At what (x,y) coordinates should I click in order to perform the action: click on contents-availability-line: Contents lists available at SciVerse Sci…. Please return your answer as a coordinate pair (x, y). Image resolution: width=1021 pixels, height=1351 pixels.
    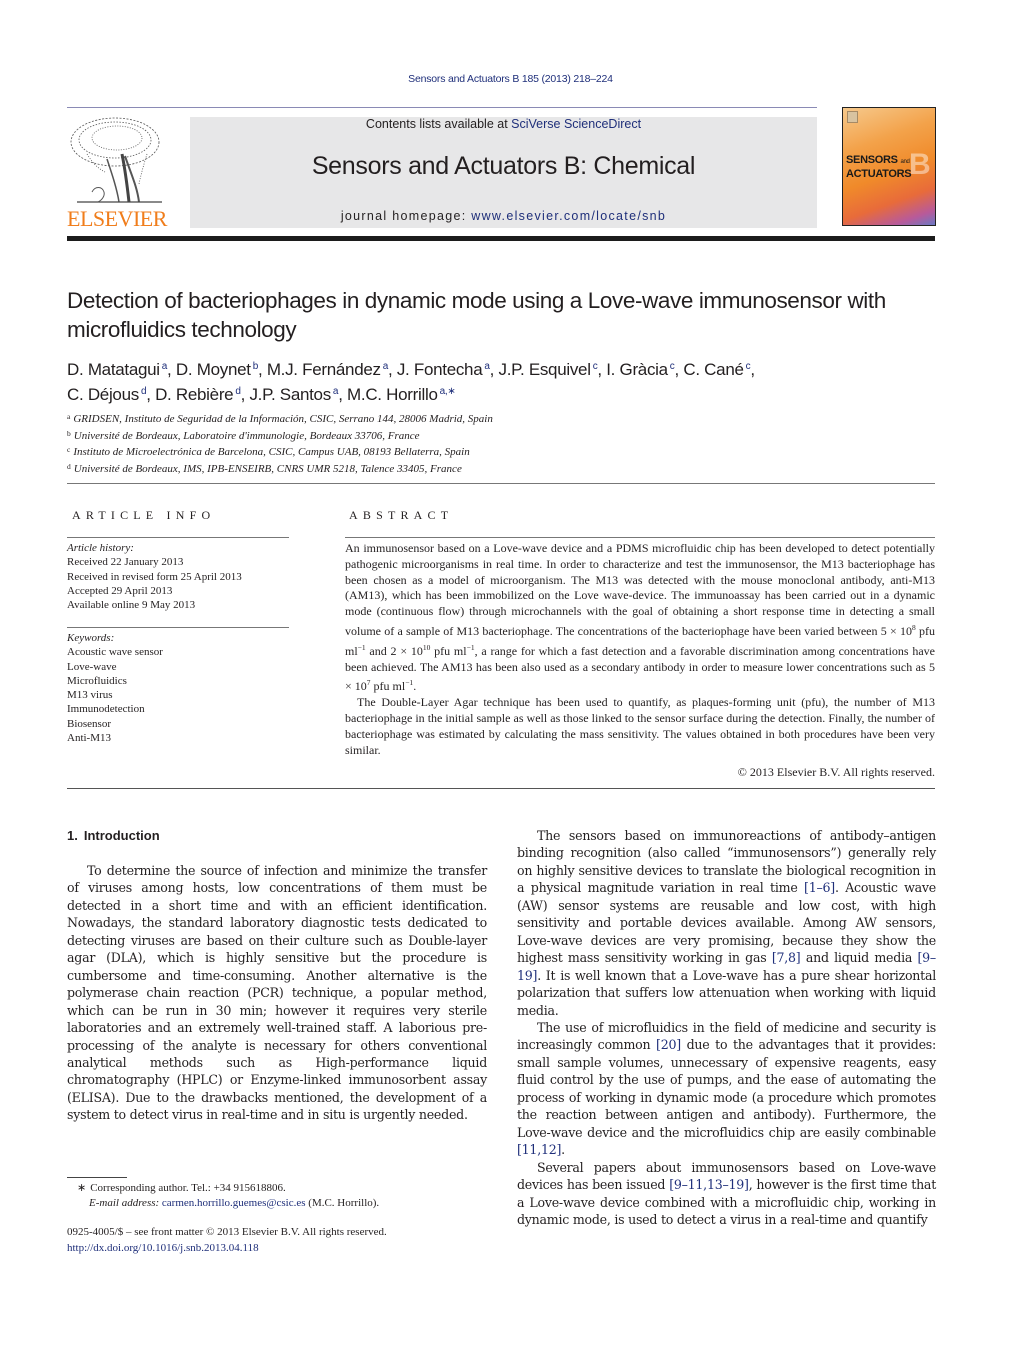
    Looking at the image, I should click on (503, 124).